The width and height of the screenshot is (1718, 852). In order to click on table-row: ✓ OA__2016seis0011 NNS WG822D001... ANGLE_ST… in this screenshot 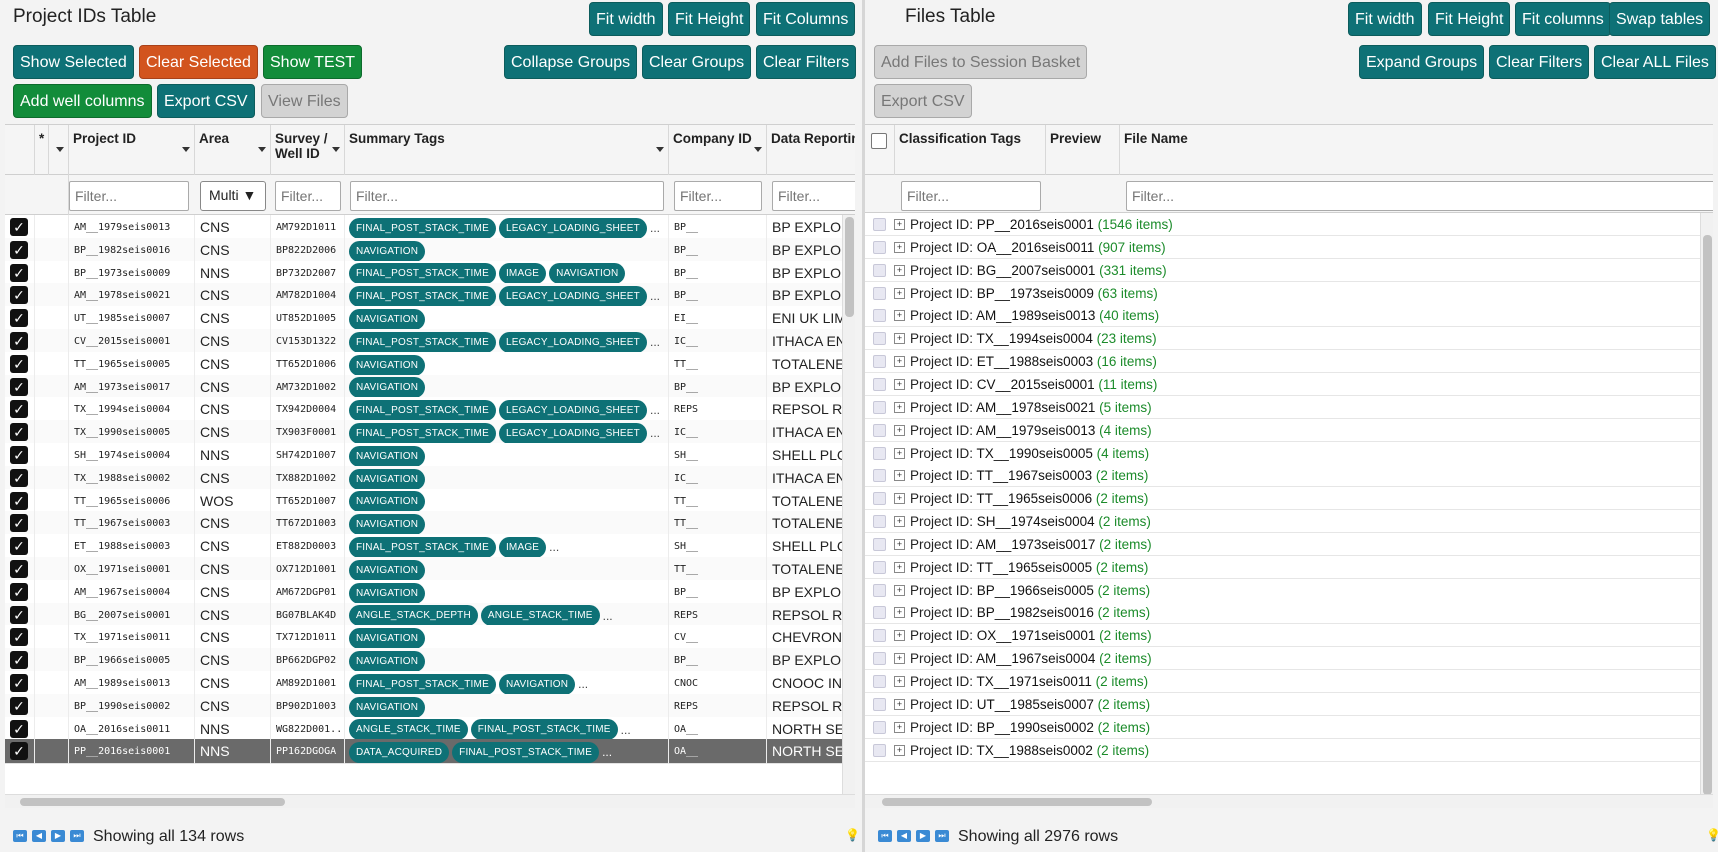, I will do `click(430, 729)`.